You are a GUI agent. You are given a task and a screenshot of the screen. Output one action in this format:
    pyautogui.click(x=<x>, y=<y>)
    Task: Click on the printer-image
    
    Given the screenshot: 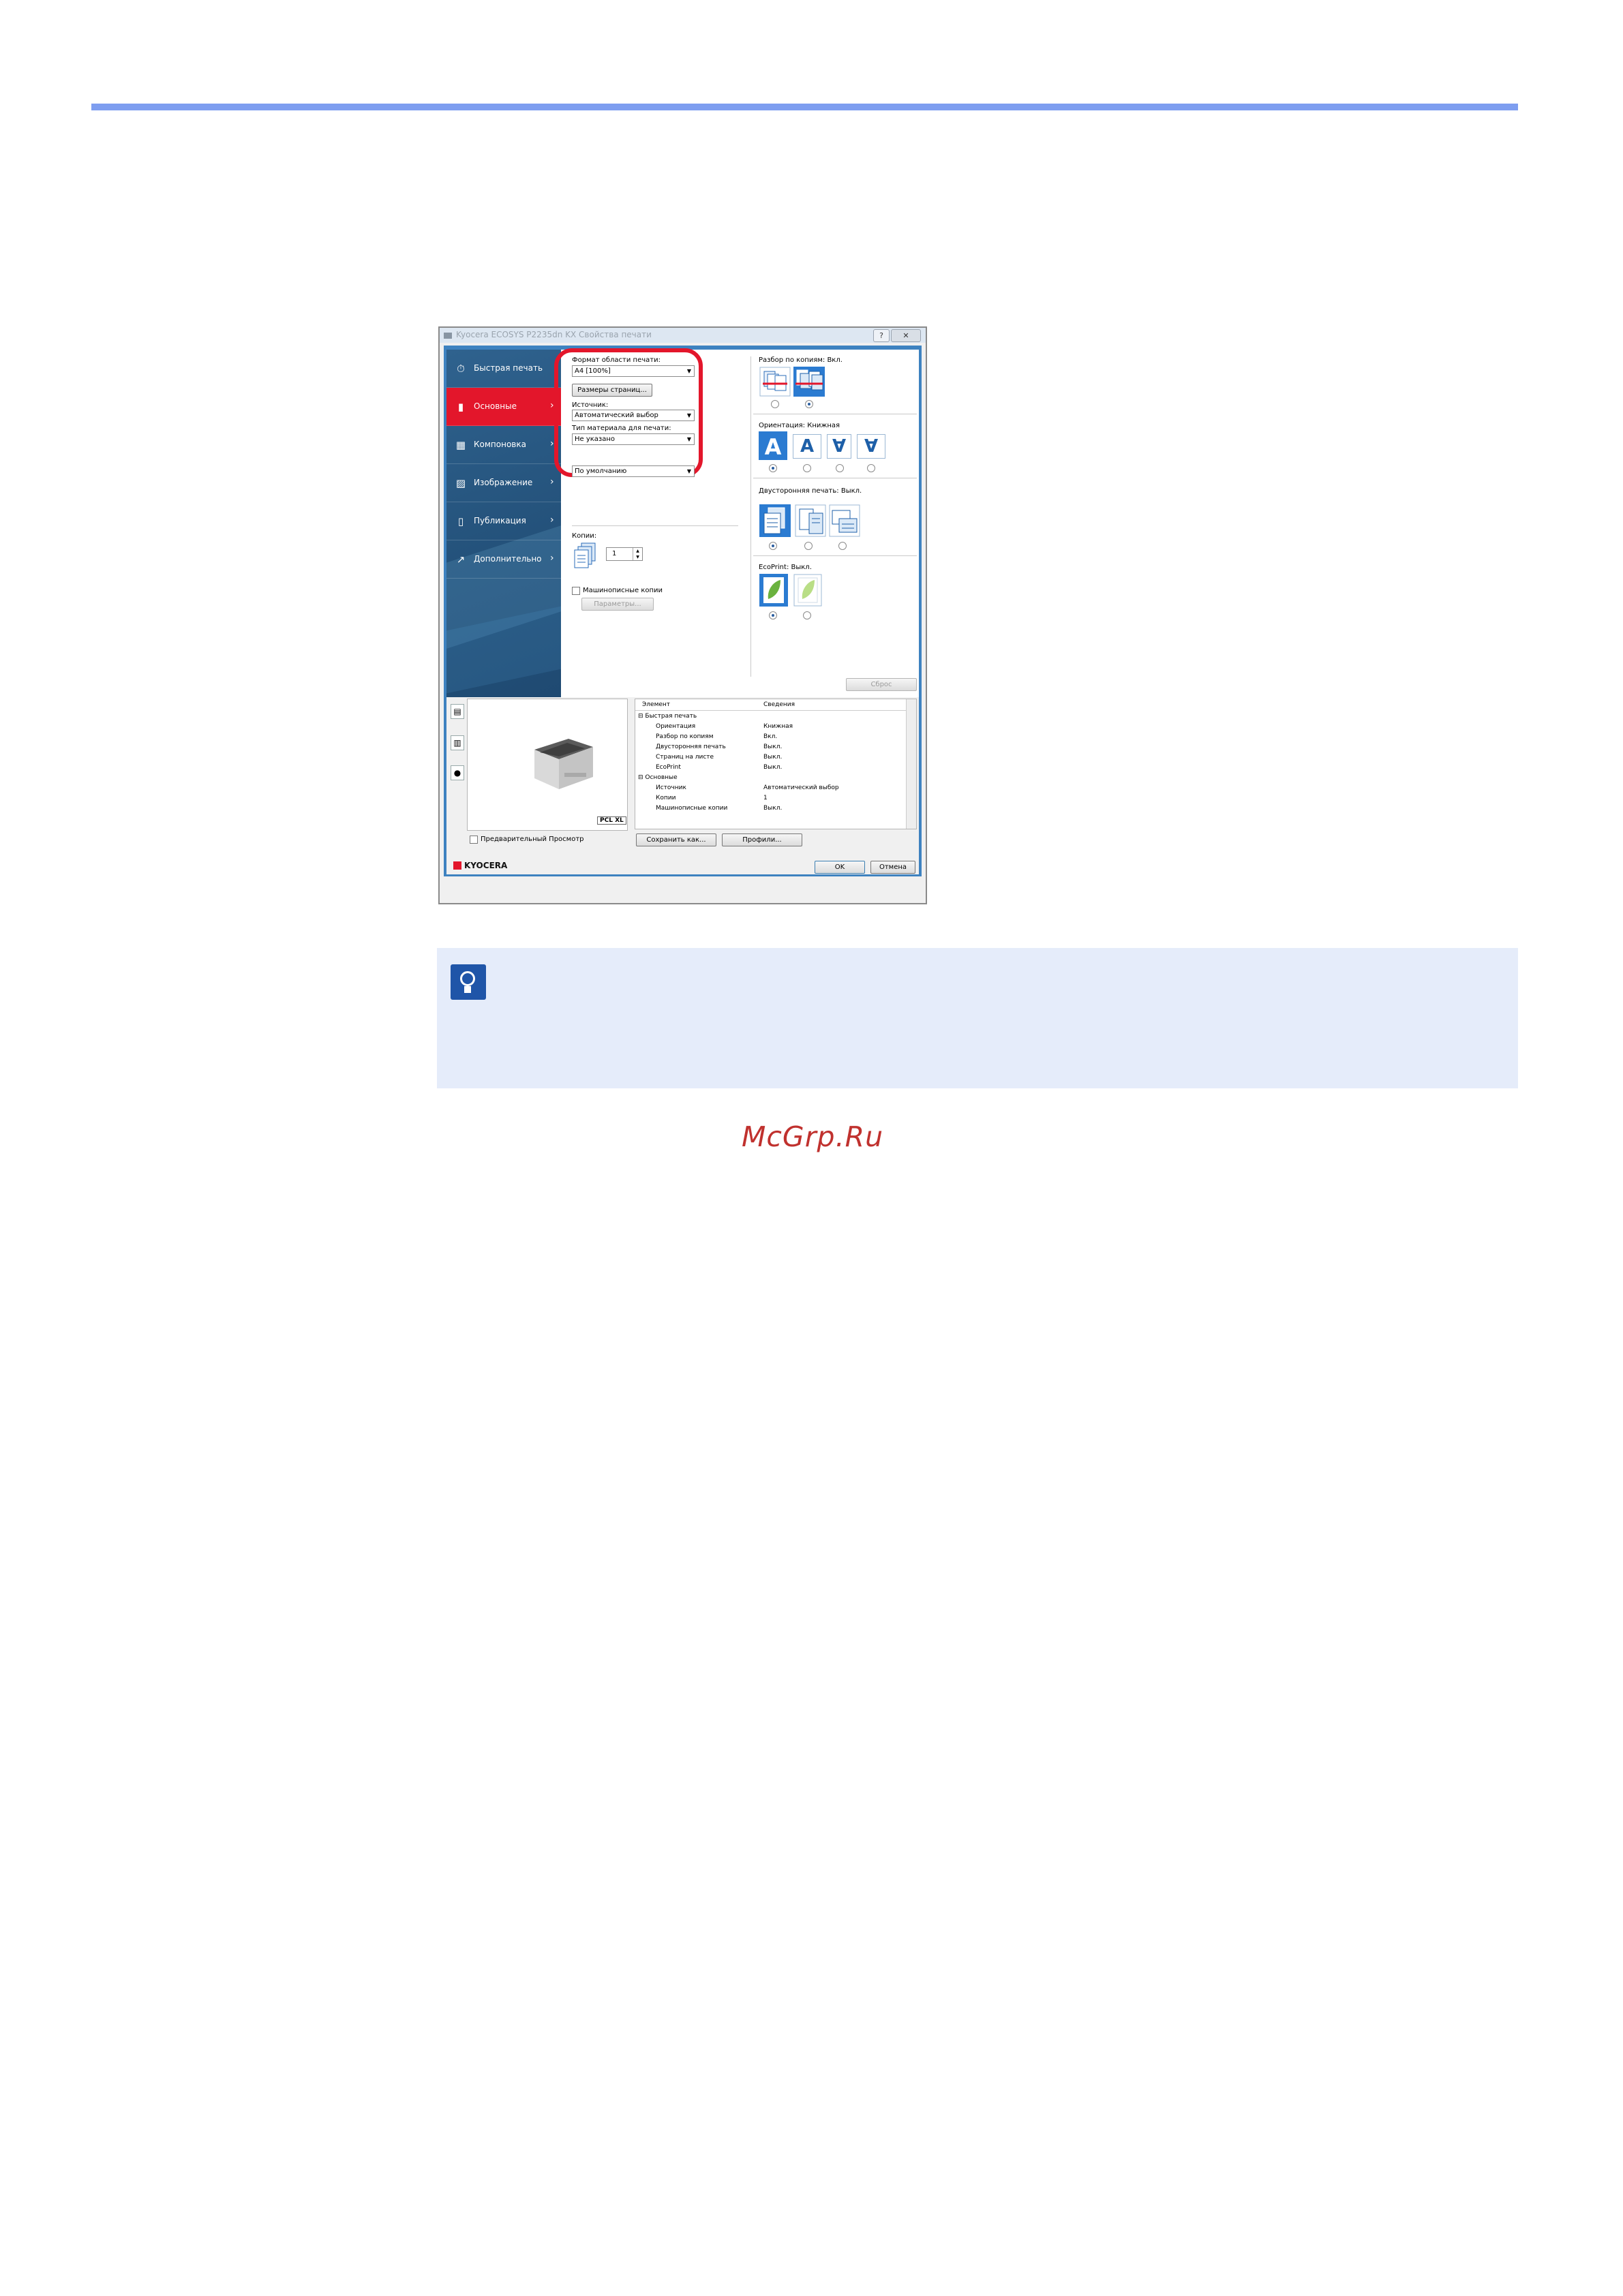 What is the action you would take?
    pyautogui.click(x=563, y=764)
    